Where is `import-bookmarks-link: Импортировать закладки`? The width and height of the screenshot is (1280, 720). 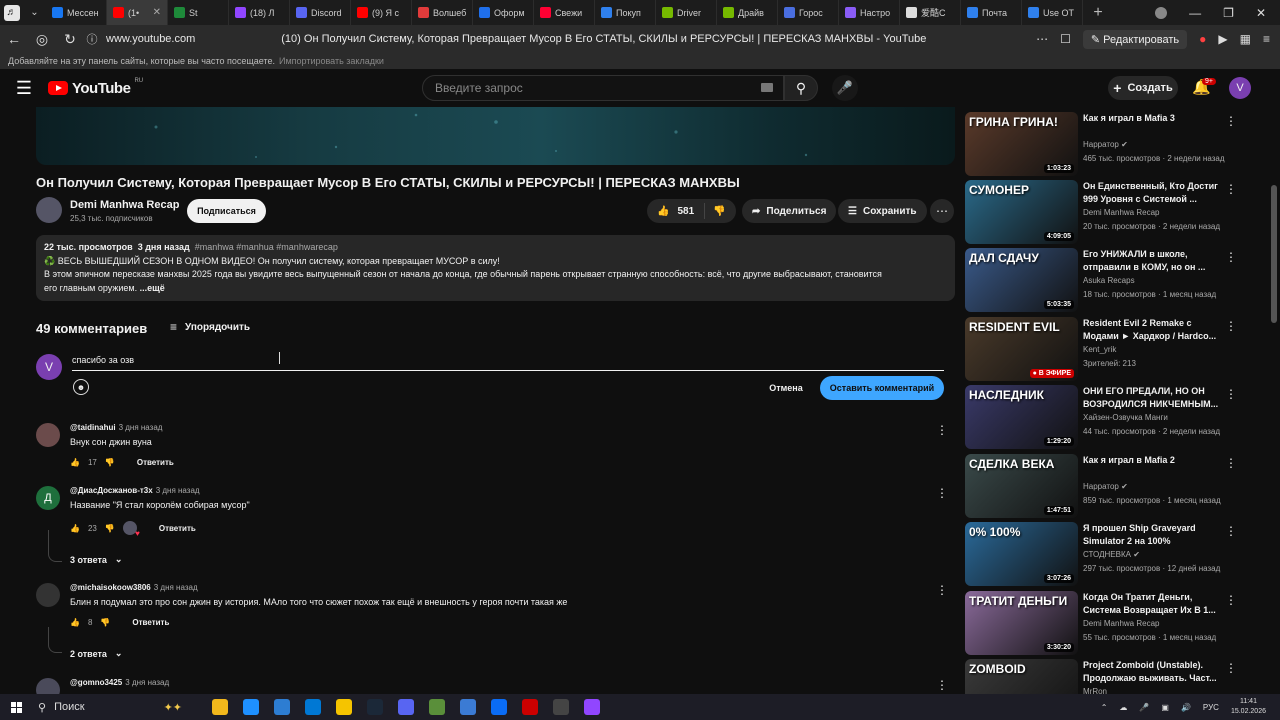 import-bookmarks-link: Импортировать закладки is located at coordinates (331, 61).